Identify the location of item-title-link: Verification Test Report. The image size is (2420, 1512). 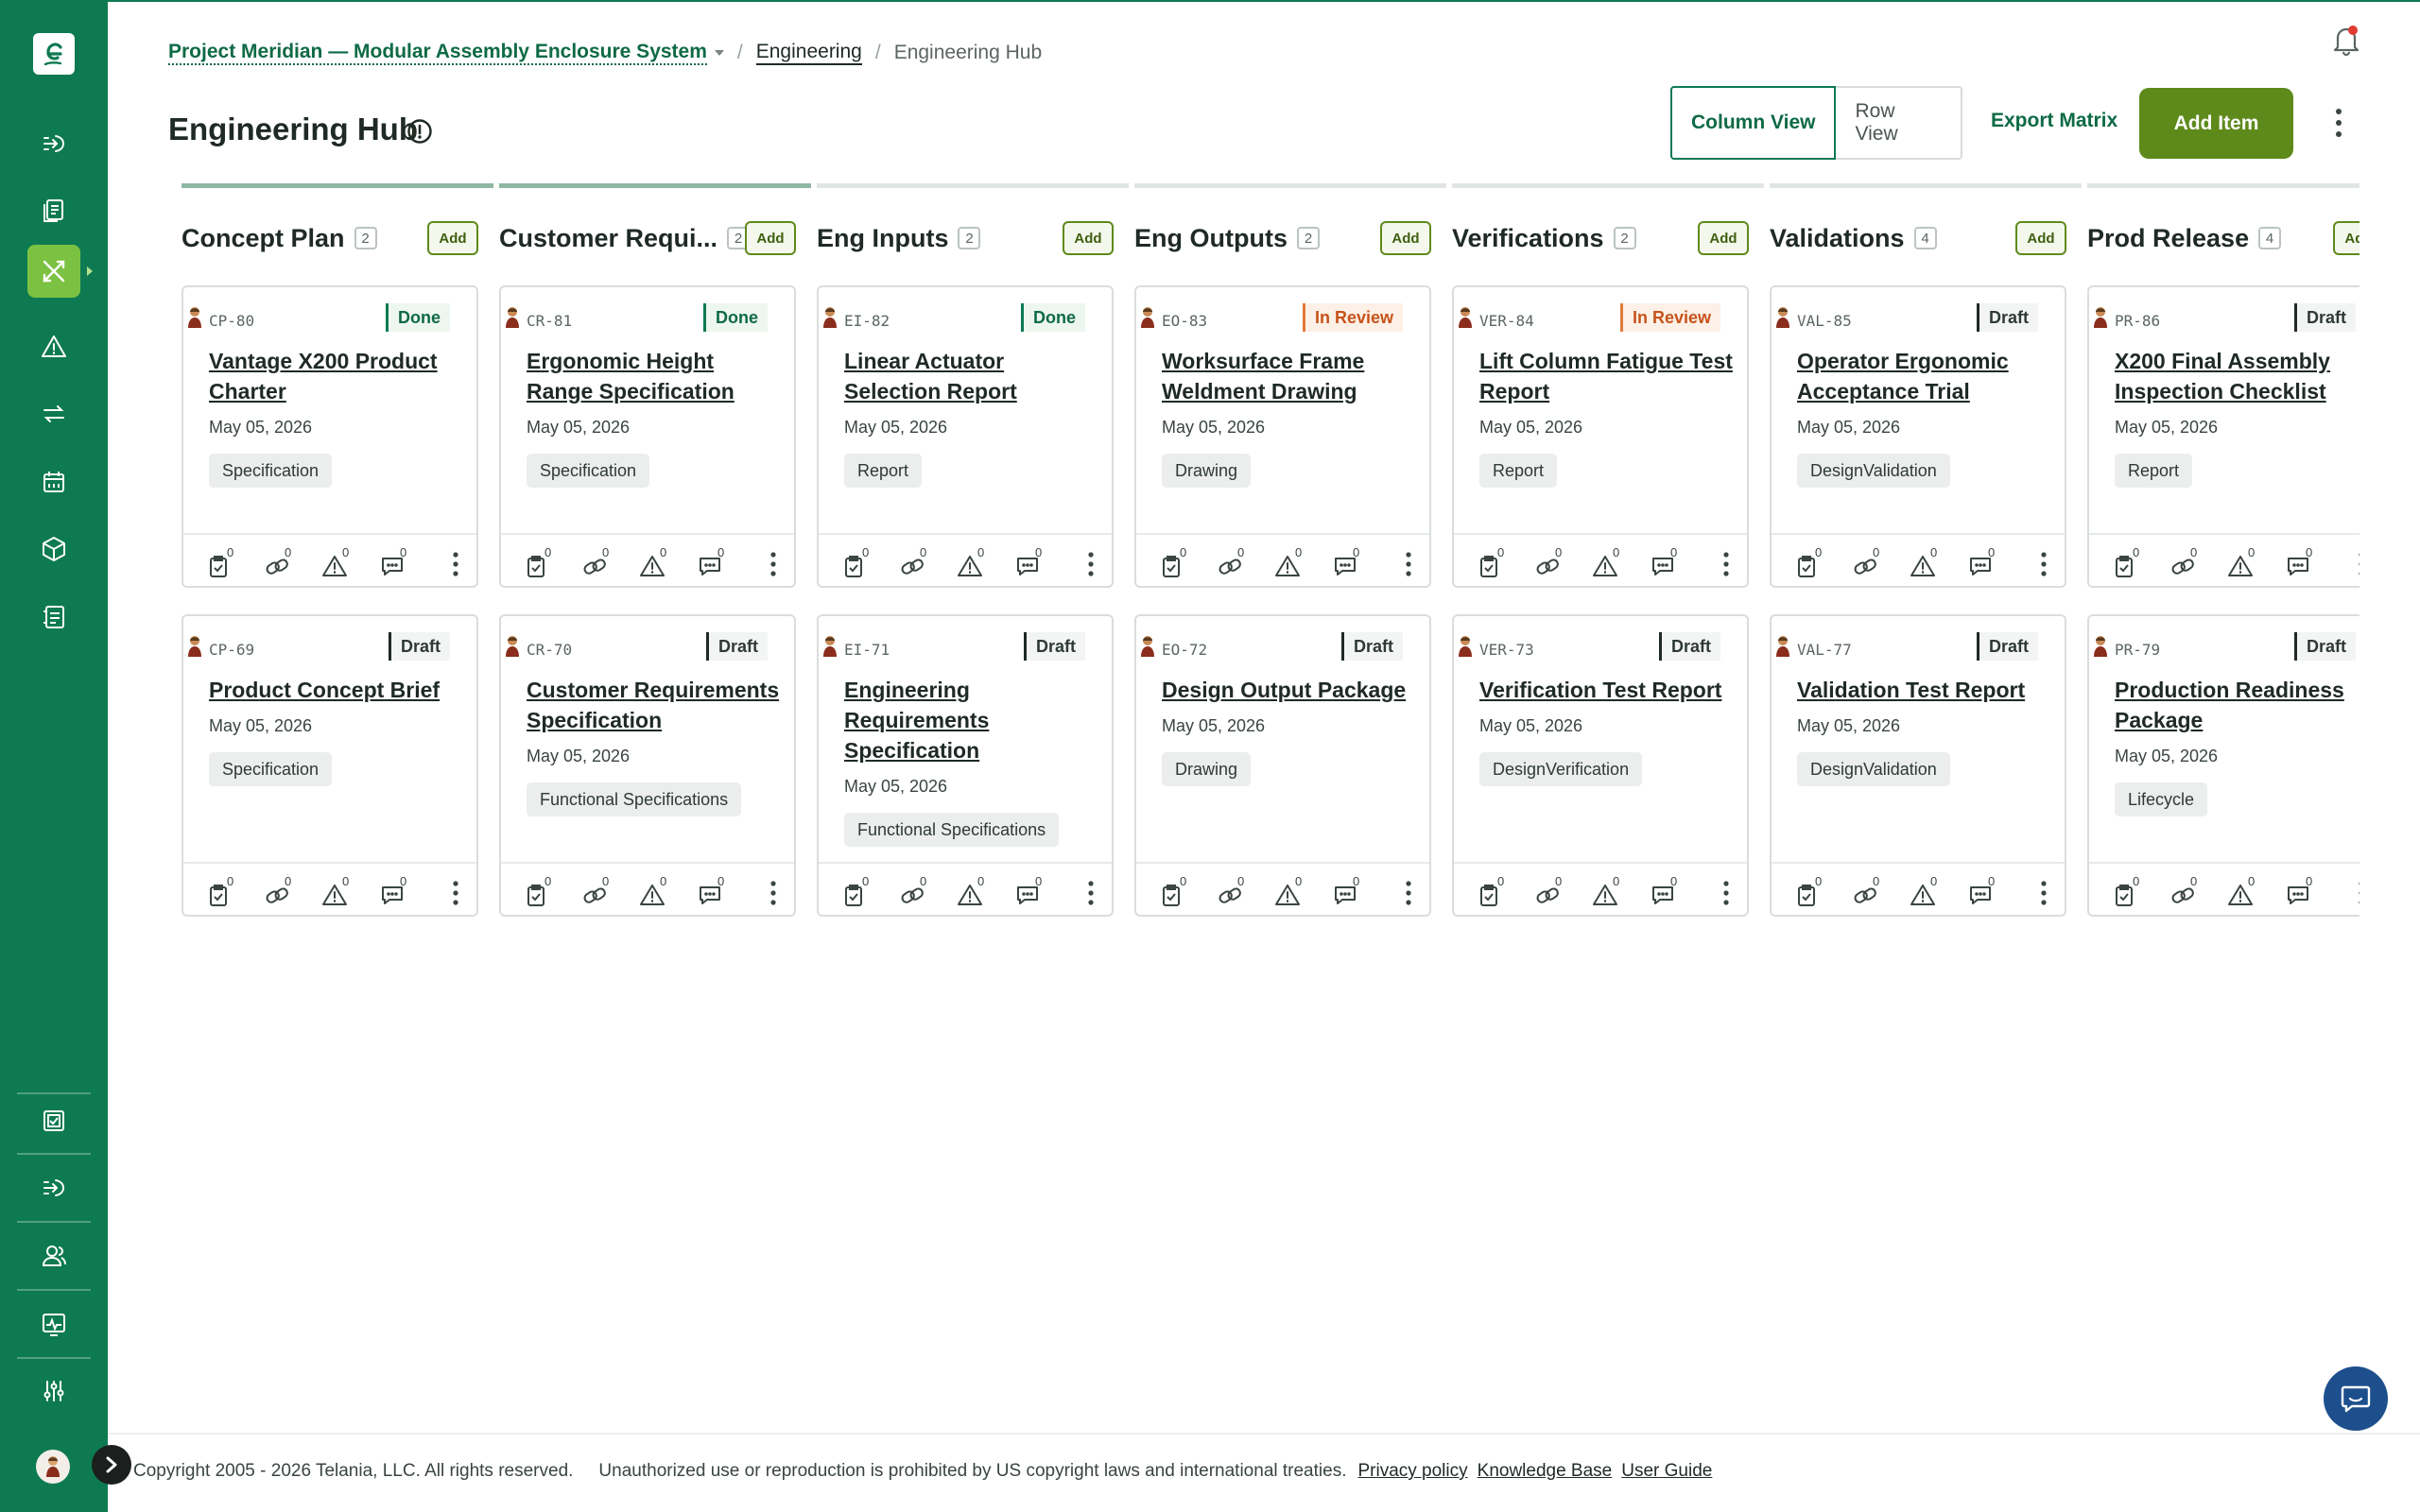
(1607, 690).